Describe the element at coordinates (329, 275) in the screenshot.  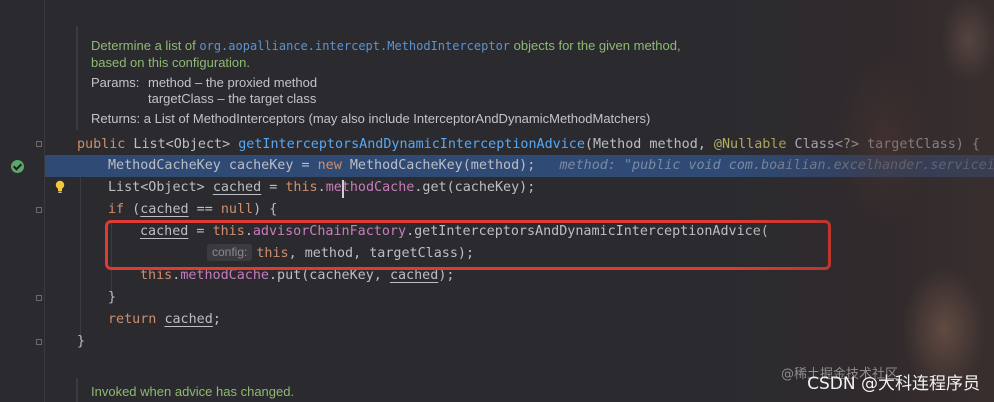
I see `l7-put: .put(cacheKey,` at that location.